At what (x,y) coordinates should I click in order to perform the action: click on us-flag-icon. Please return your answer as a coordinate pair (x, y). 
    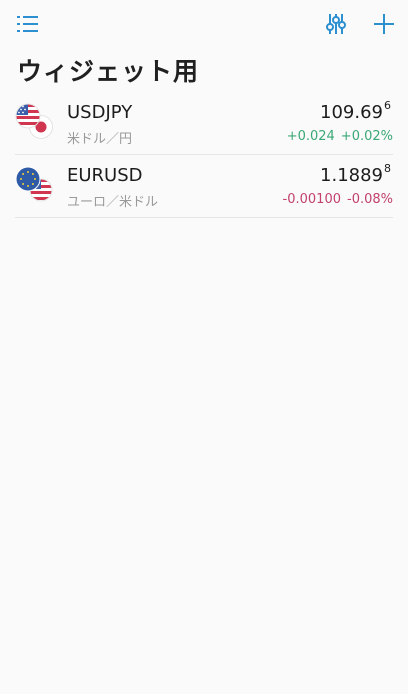
    Looking at the image, I should click on (28, 116).